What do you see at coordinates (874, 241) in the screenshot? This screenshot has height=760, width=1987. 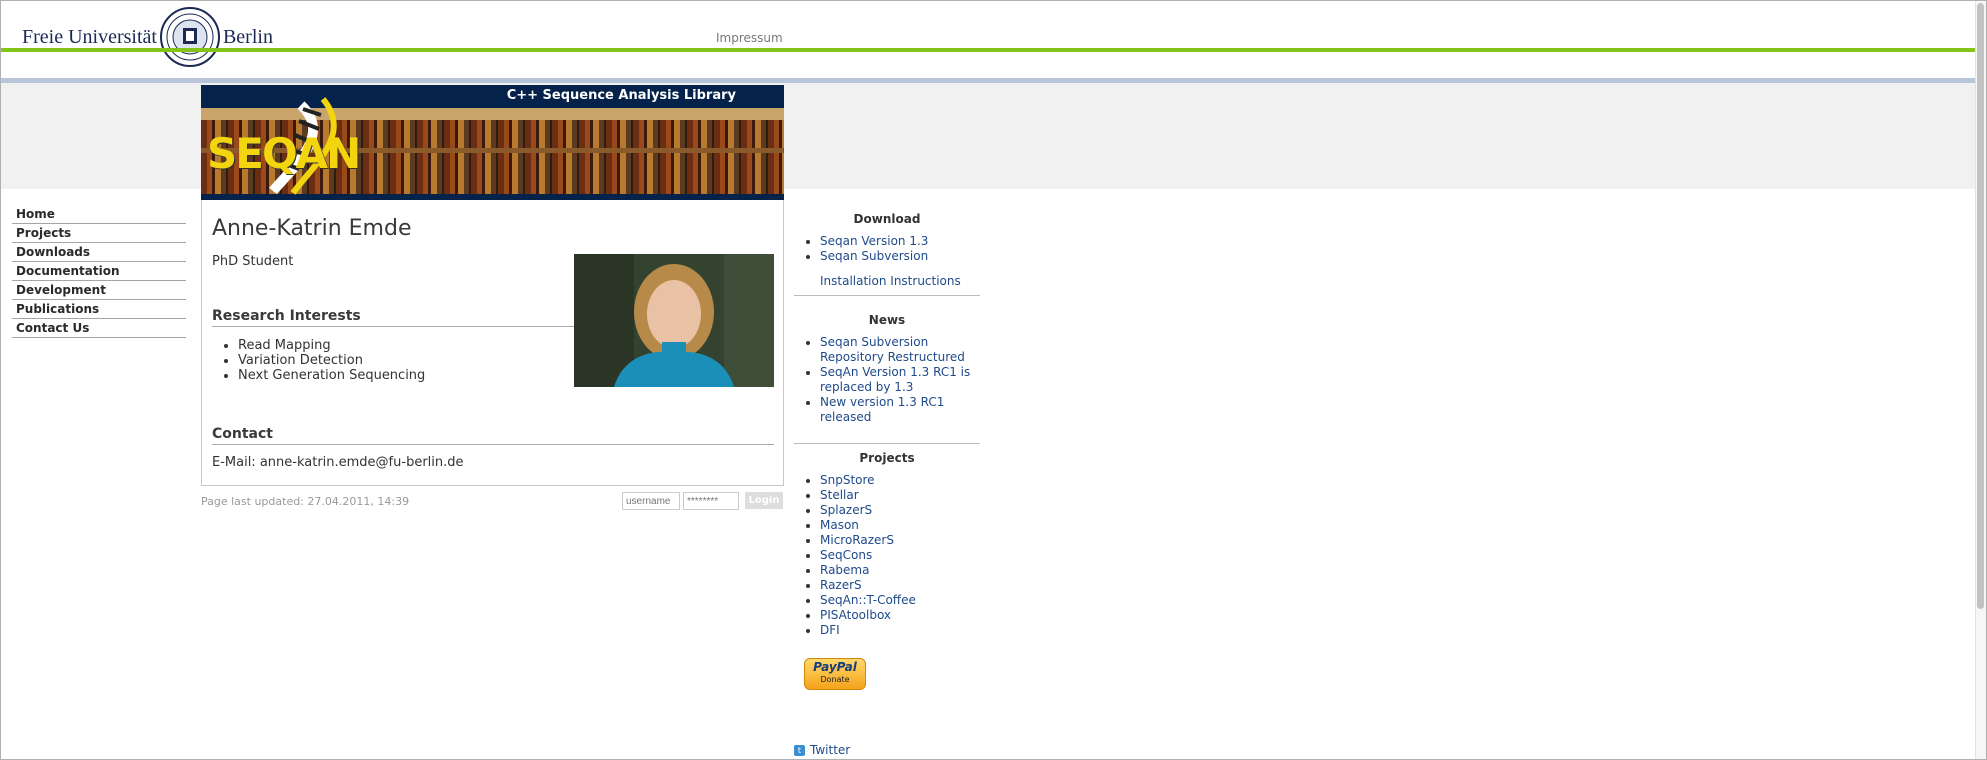 I see `download-link-seqan-1-3: Seqan Version 1.3` at bounding box center [874, 241].